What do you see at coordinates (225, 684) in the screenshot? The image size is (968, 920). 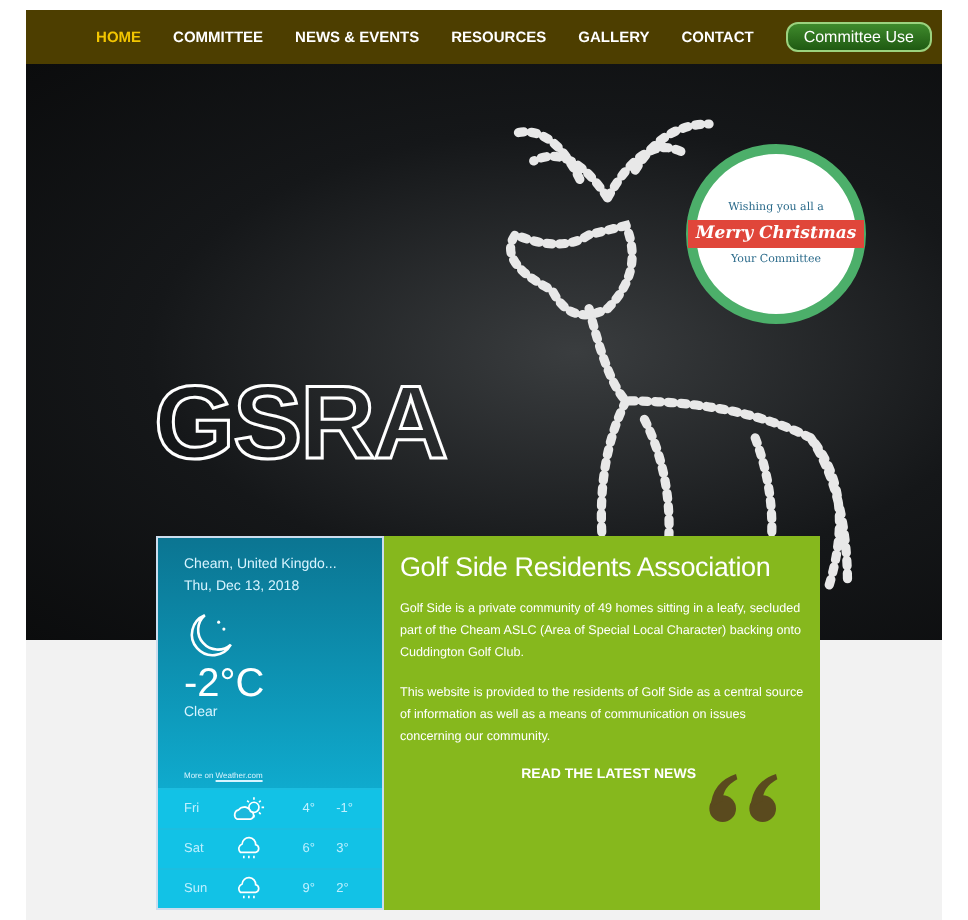 I see `temperature: -2°C` at bounding box center [225, 684].